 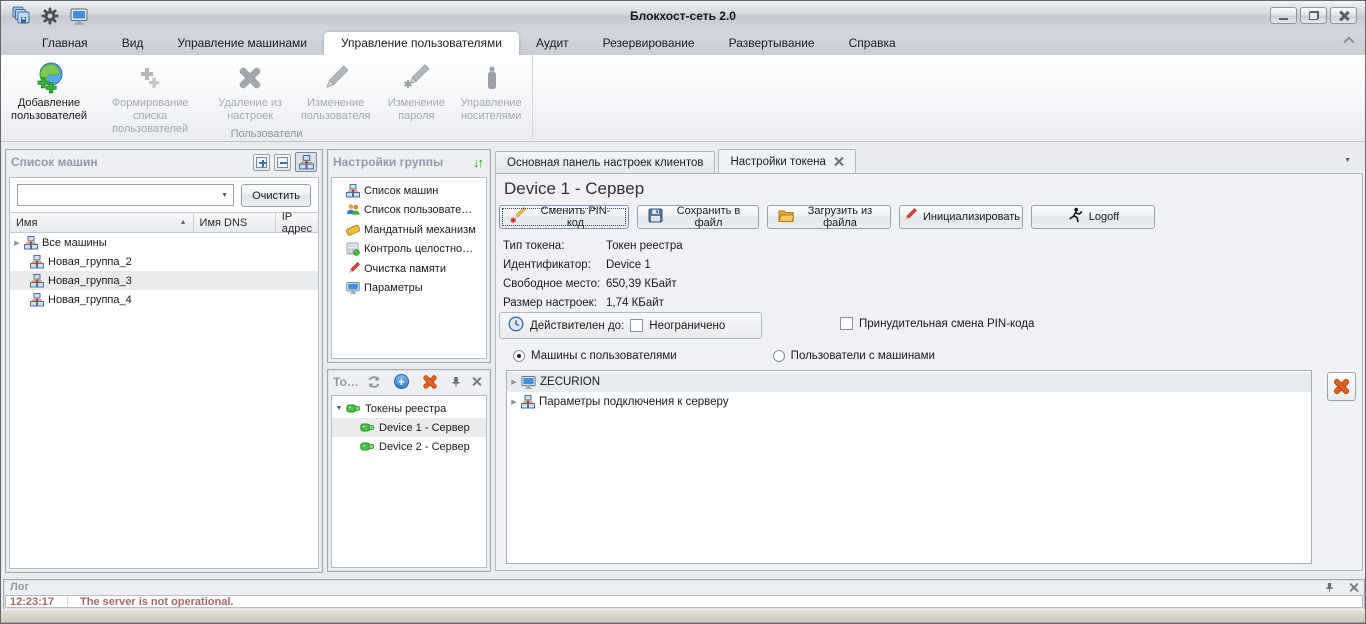 I want to click on edit-pencil-icon, so click(x=336, y=78).